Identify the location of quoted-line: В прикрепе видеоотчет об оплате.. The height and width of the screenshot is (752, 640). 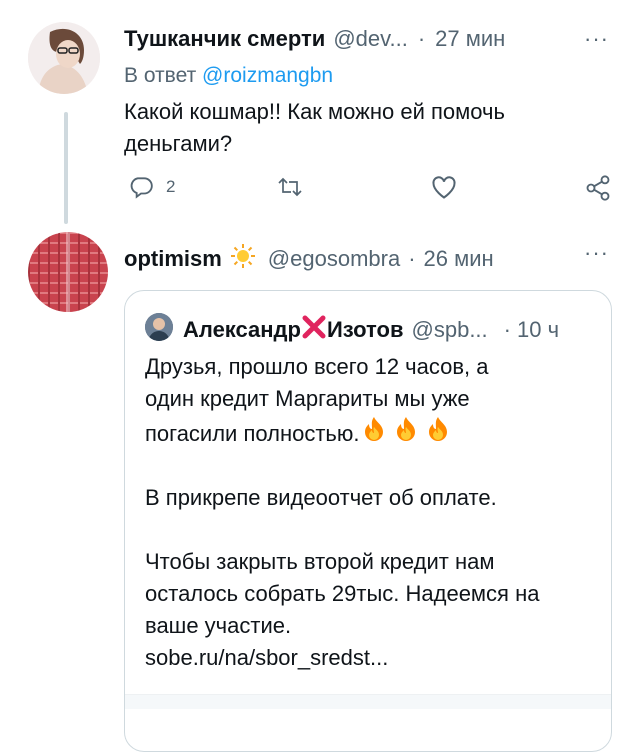
(321, 497).